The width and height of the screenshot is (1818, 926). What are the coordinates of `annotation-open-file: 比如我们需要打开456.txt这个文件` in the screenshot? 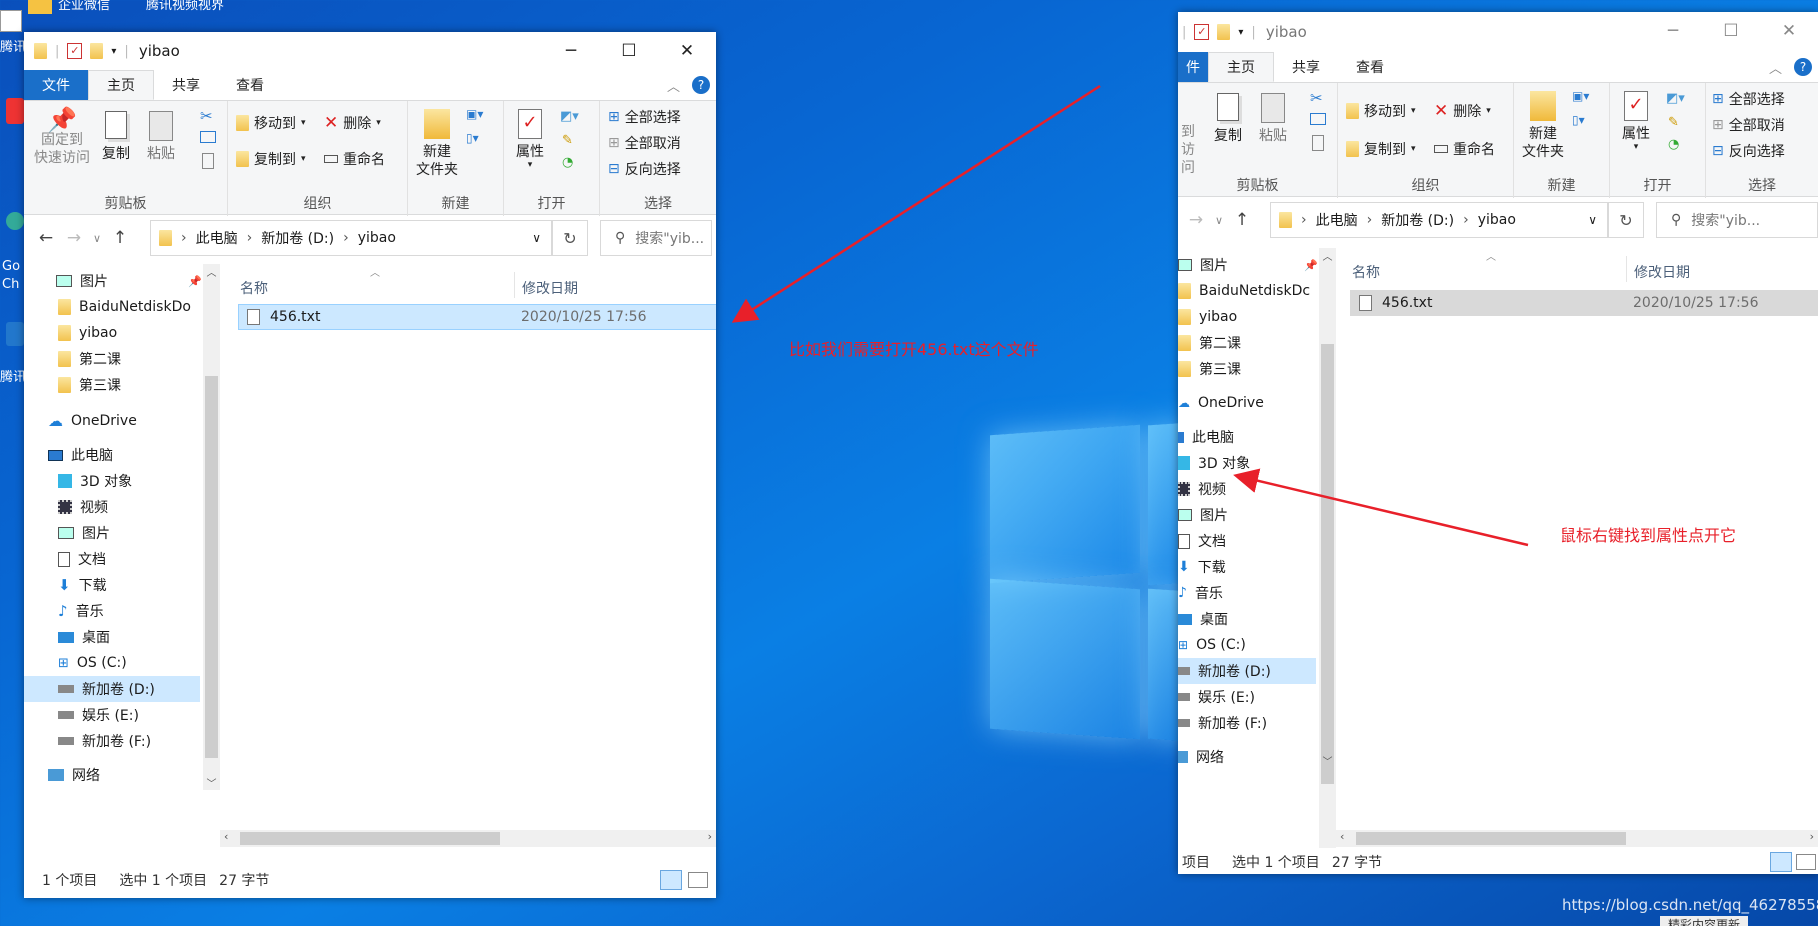 It's located at (914, 349).